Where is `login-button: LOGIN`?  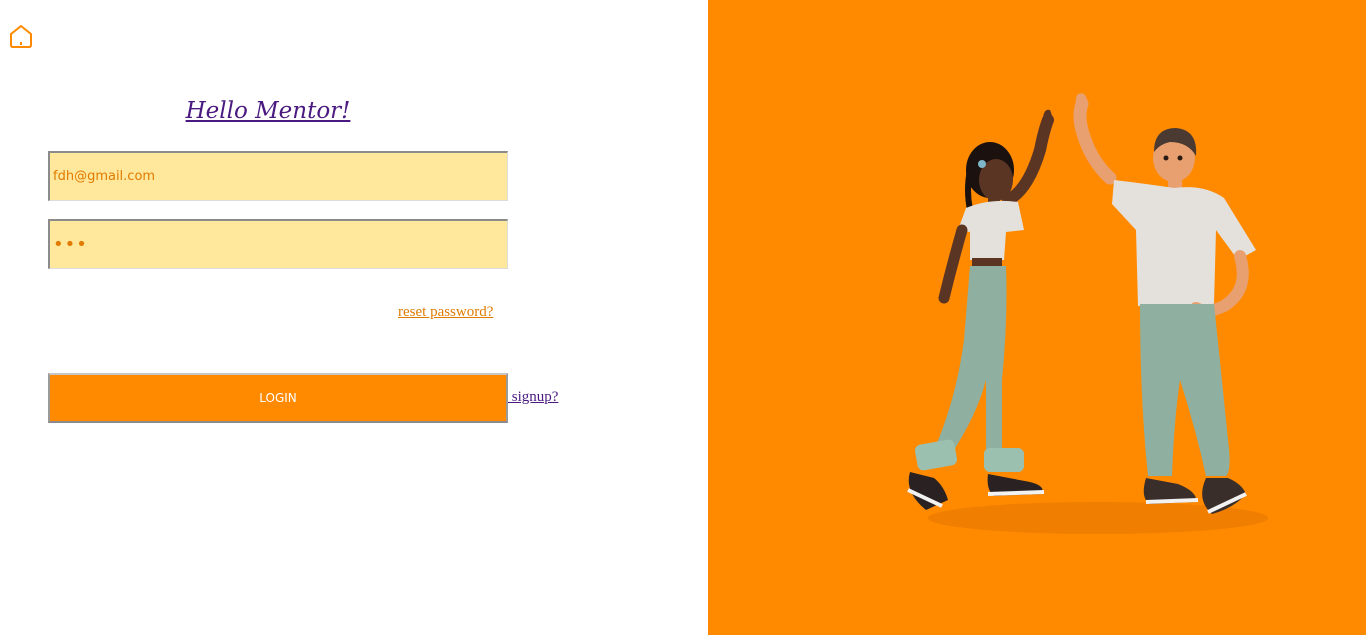
login-button: LOGIN is located at coordinates (278, 398).